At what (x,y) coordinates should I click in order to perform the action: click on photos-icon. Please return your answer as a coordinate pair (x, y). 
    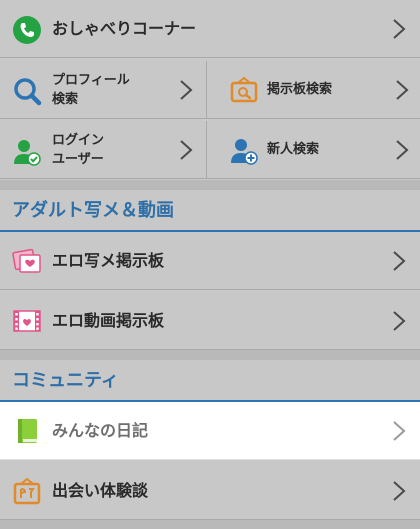
    Looking at the image, I should click on (27, 261).